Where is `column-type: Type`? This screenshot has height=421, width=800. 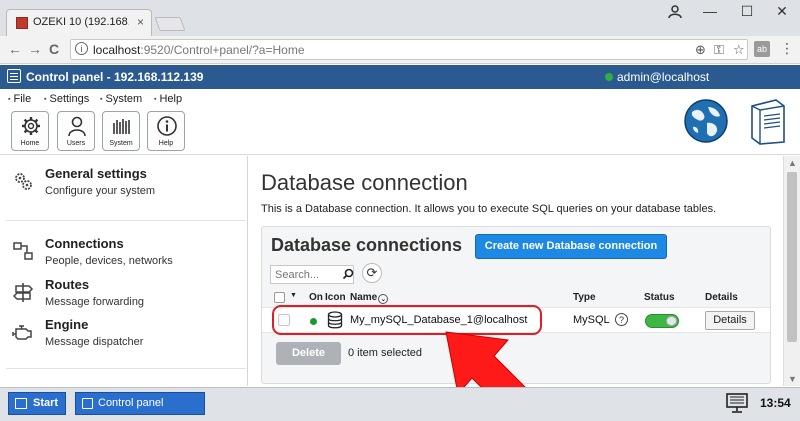 column-type: Type is located at coordinates (584, 297).